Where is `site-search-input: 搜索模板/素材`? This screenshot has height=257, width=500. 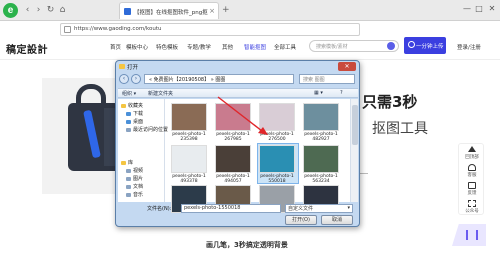 site-search-input: 搜索模板/素材 is located at coordinates (354, 46).